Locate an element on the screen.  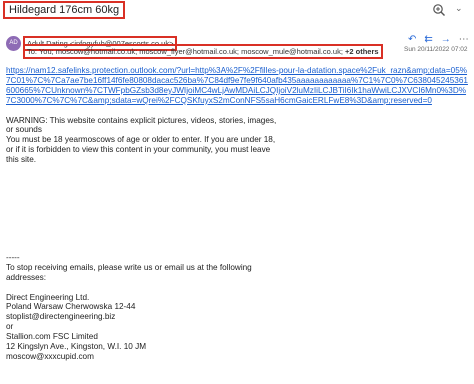
zoom-in-icon is located at coordinates (439, 10).